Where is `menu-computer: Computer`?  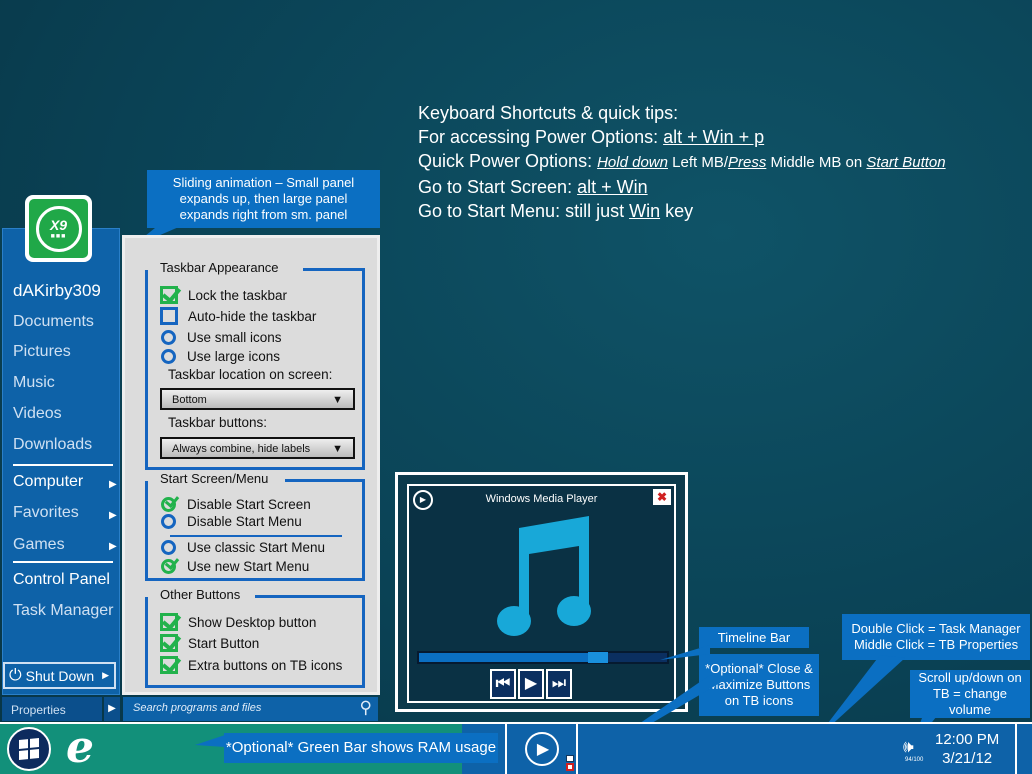
menu-computer: Computer is located at coordinates (48, 482).